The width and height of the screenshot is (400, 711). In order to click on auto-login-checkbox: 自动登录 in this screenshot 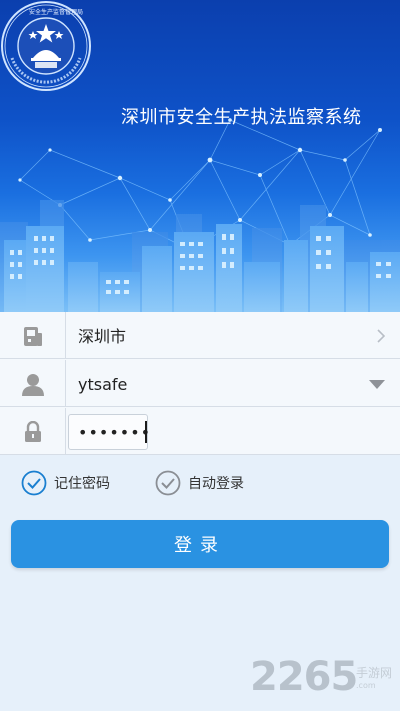, I will do `click(199, 483)`.